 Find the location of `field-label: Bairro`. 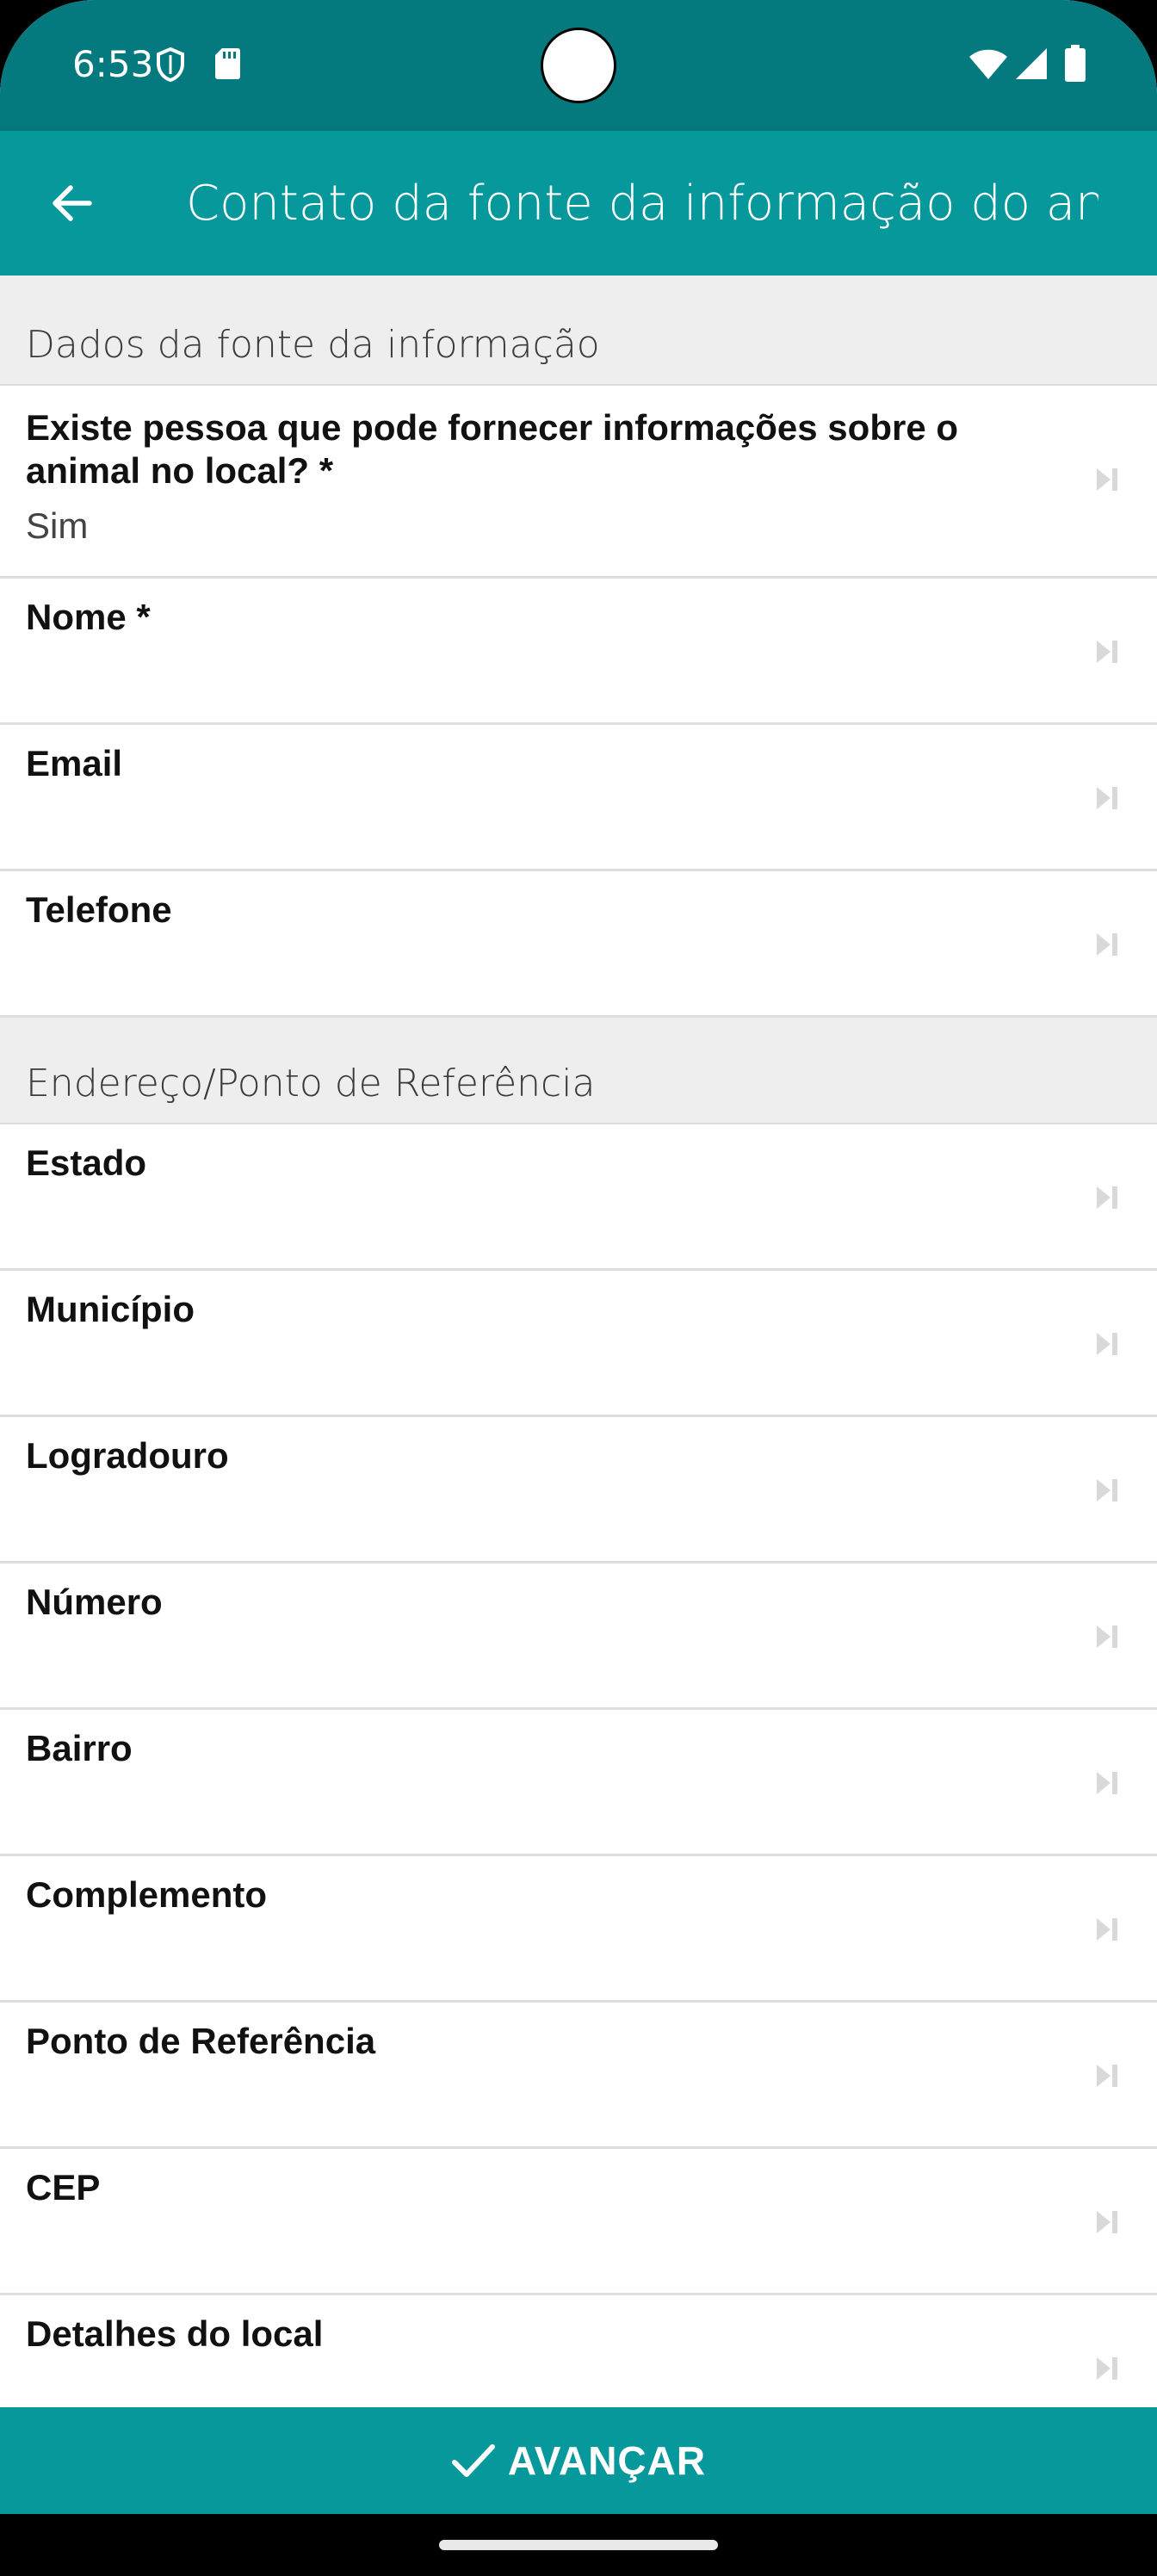

field-label: Bairro is located at coordinates (80, 1748).